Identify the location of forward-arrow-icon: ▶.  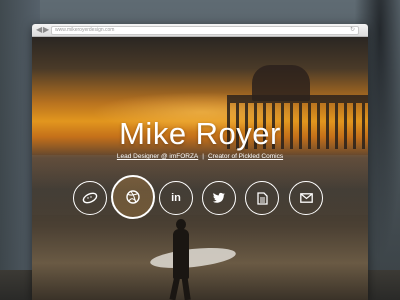
(46, 30).